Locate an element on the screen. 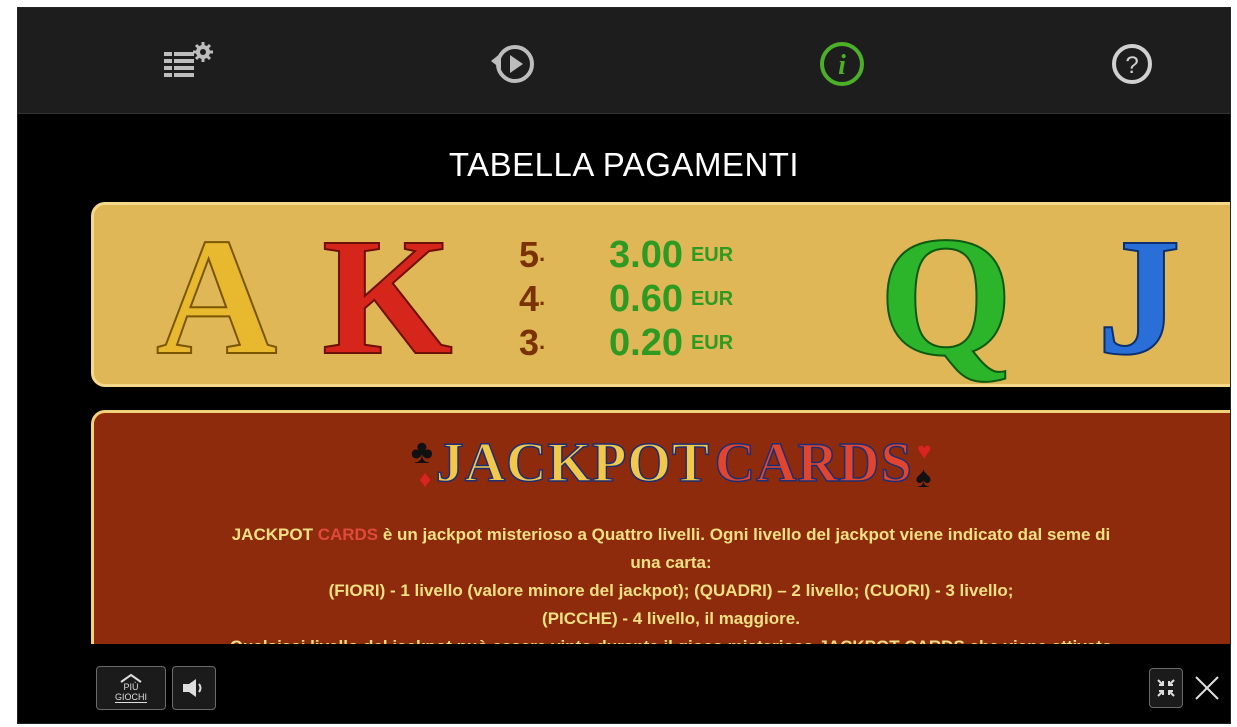 Image resolution: width=1237 pixels, height=727 pixels. page-title: TABELLA PAGAMENTI is located at coordinates (624, 164).